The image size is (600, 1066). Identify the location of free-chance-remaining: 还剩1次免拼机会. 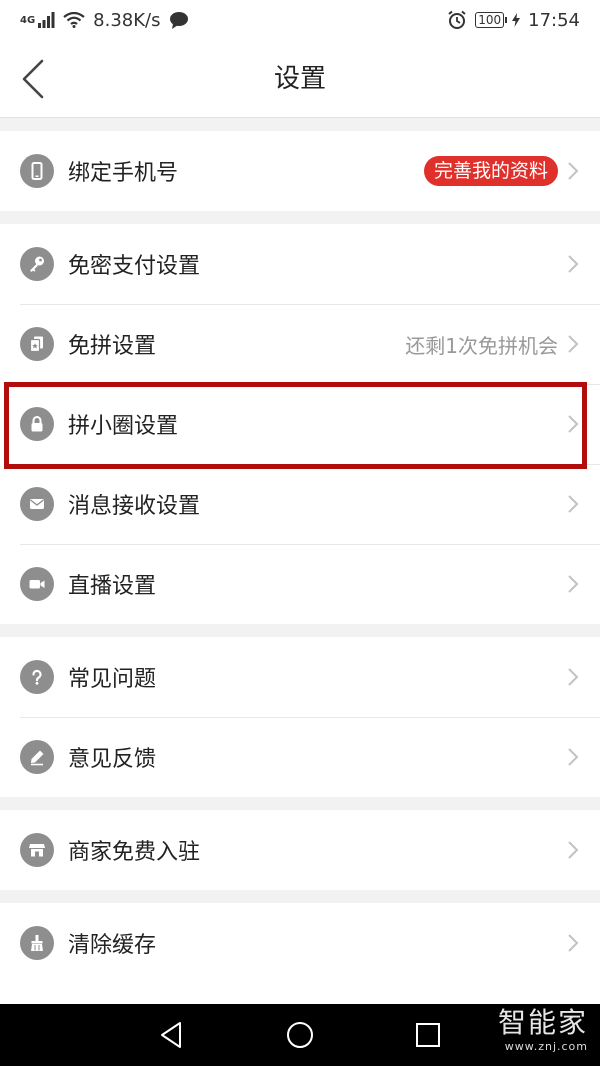
(481, 345).